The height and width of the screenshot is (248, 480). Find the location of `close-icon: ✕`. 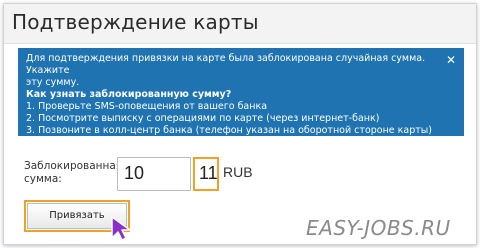

close-icon: ✕ is located at coordinates (451, 60).